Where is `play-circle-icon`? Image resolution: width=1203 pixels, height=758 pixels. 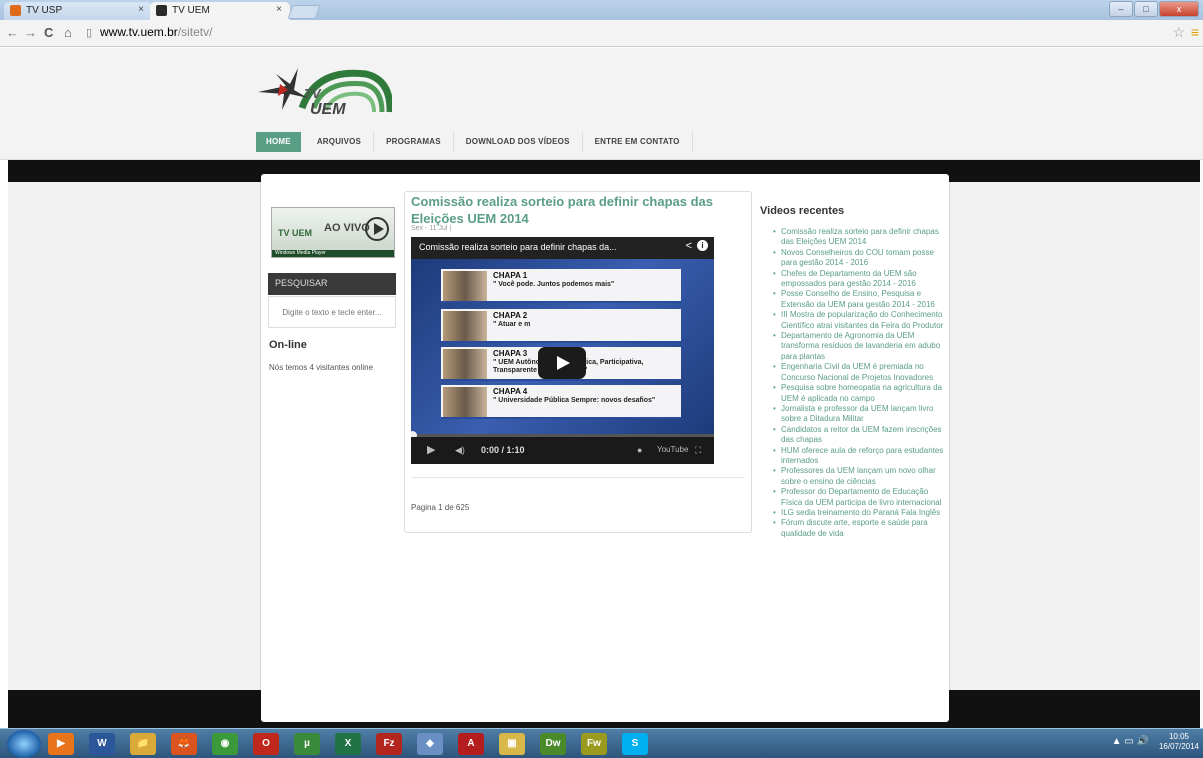 play-circle-icon is located at coordinates (377, 229).